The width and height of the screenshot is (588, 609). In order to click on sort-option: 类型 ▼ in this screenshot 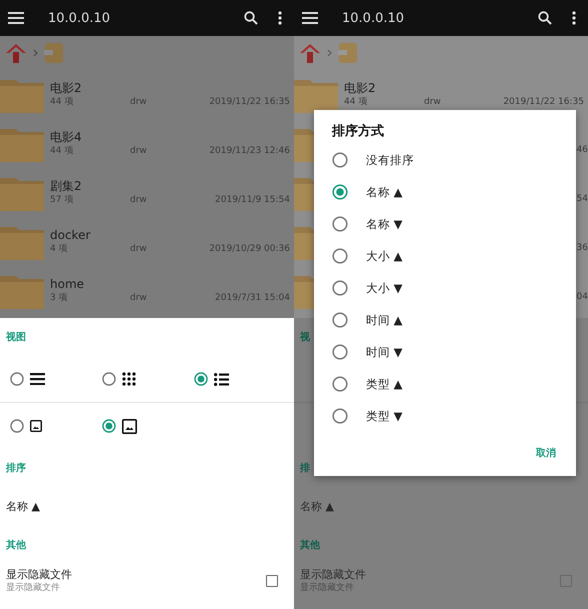, I will do `click(445, 416)`.